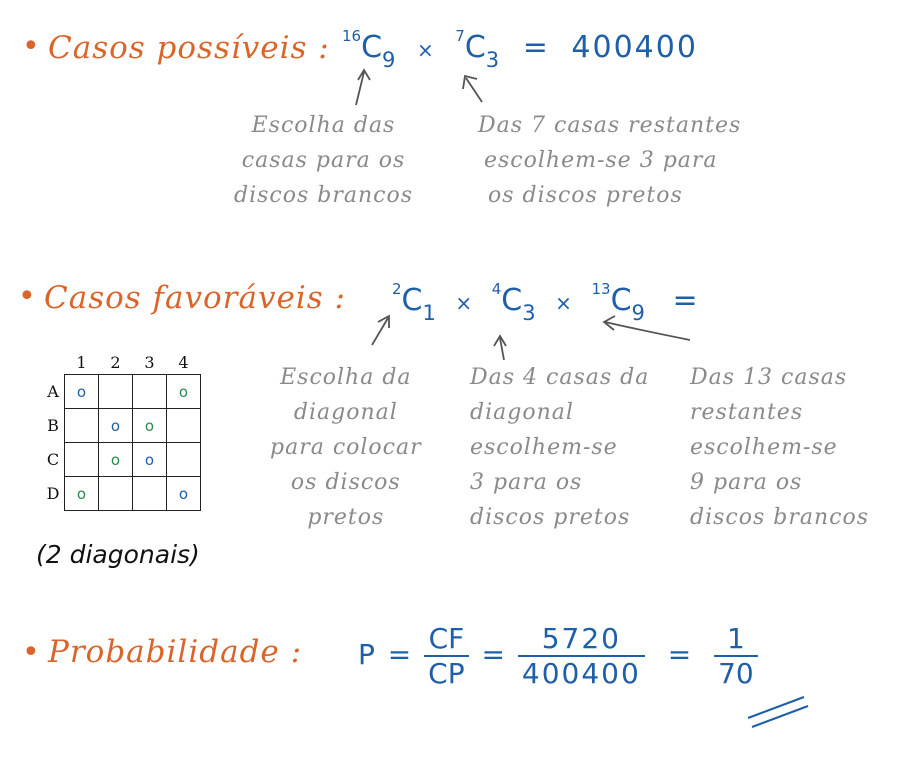  What do you see at coordinates (53, 362) in the screenshot?
I see `grid-corner` at bounding box center [53, 362].